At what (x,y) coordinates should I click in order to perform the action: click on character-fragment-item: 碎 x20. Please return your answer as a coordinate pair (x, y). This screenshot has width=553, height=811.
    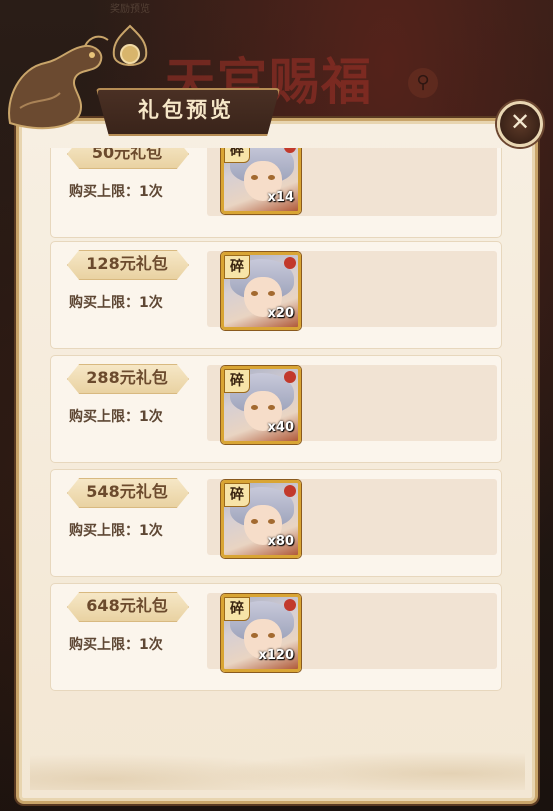
    Looking at the image, I should click on (261, 291).